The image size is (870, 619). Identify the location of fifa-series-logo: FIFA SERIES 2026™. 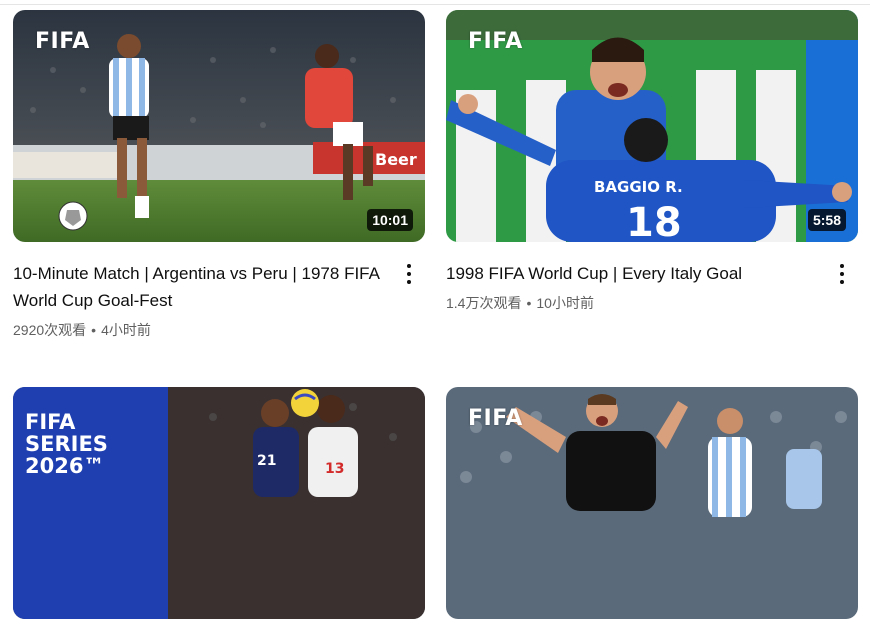
(66, 444).